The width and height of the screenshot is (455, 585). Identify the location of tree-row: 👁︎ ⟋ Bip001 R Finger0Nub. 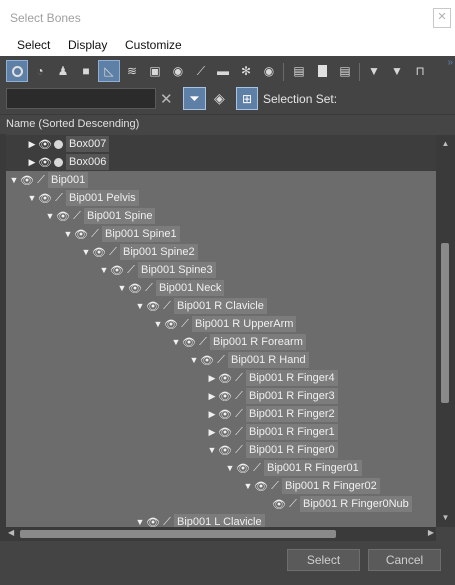
(221, 504).